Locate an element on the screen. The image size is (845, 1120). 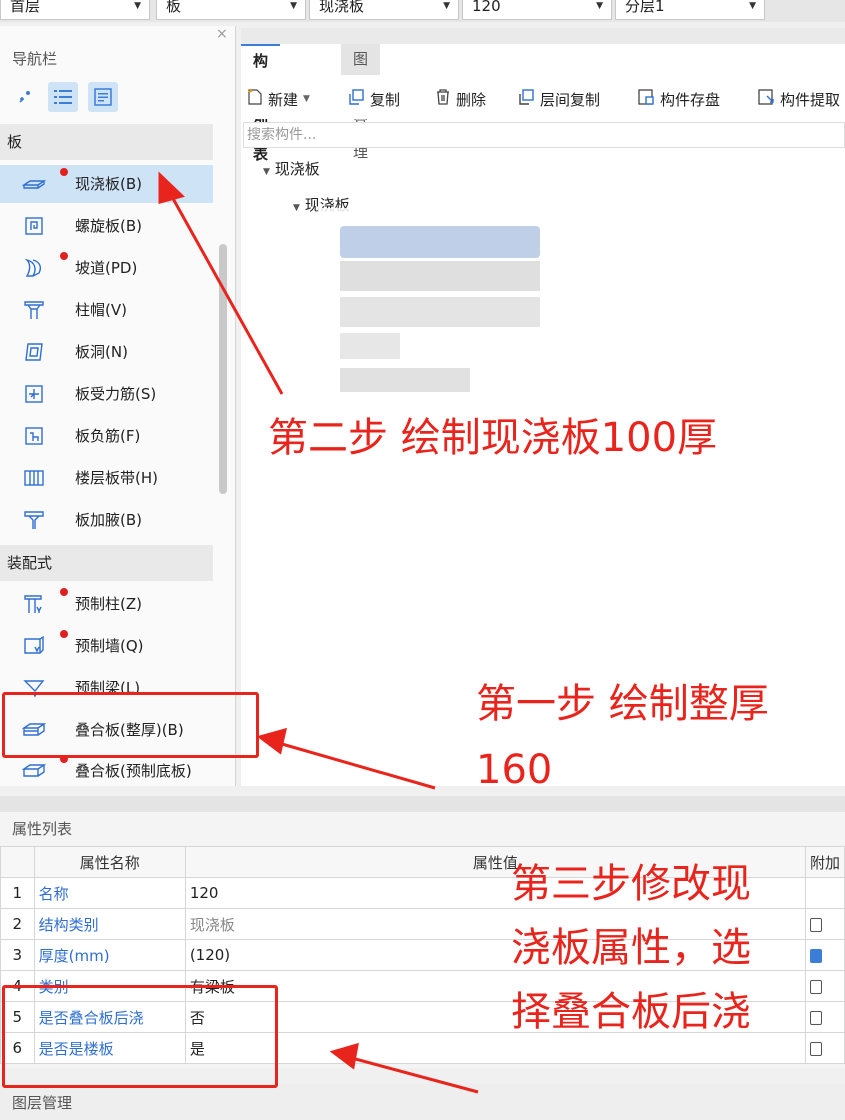
arrow-to-cast-slab is located at coordinates (224, 290).